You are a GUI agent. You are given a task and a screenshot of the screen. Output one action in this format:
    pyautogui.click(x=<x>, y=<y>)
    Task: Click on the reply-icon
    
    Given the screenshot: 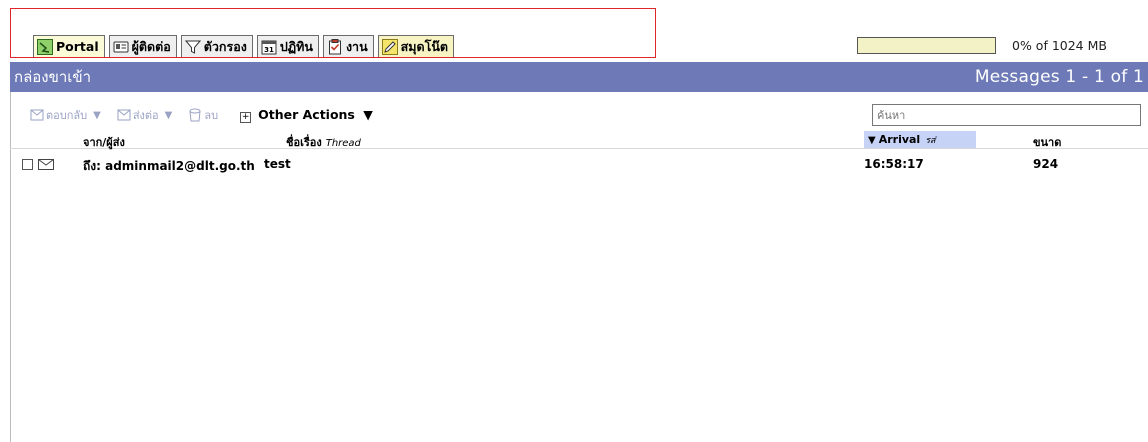 What is the action you would take?
    pyautogui.click(x=37, y=115)
    